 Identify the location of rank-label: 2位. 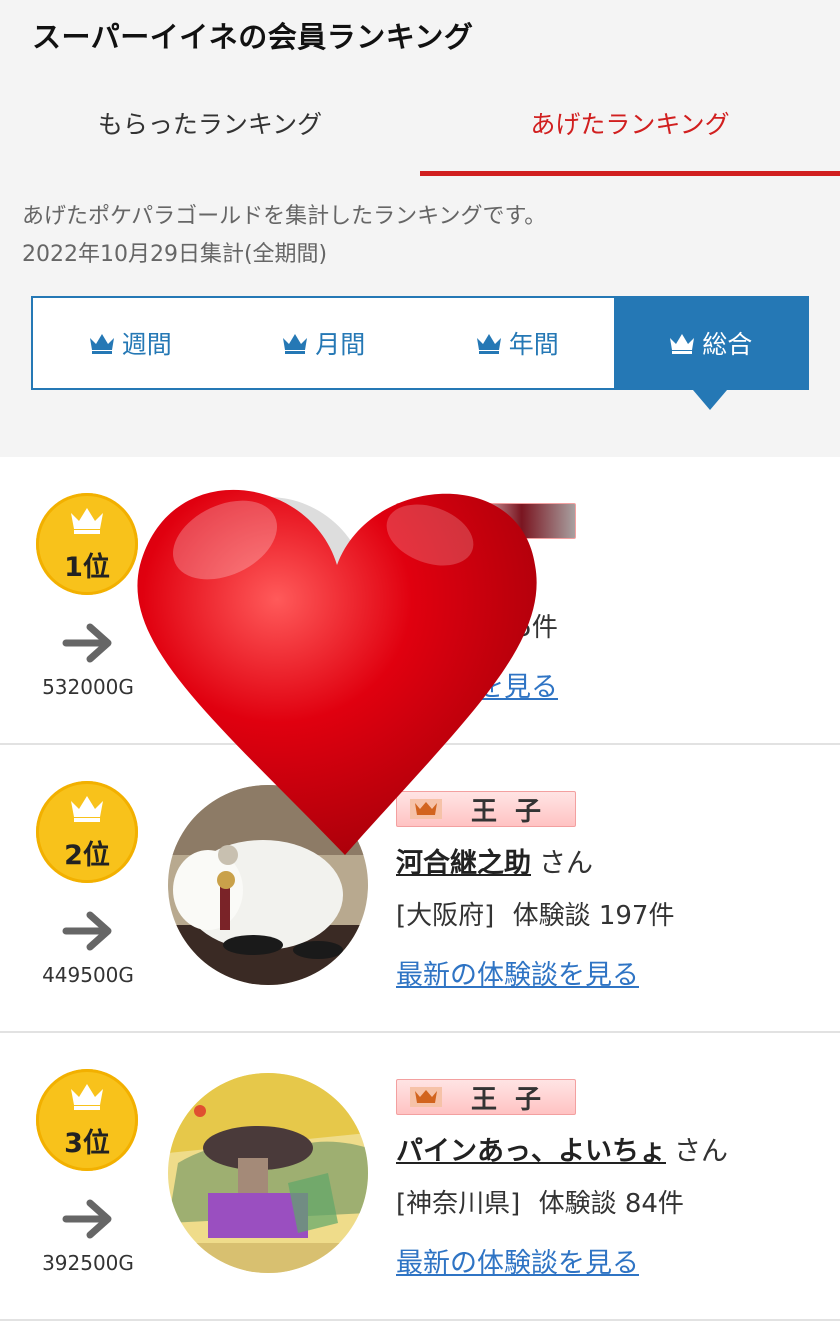
(87, 855).